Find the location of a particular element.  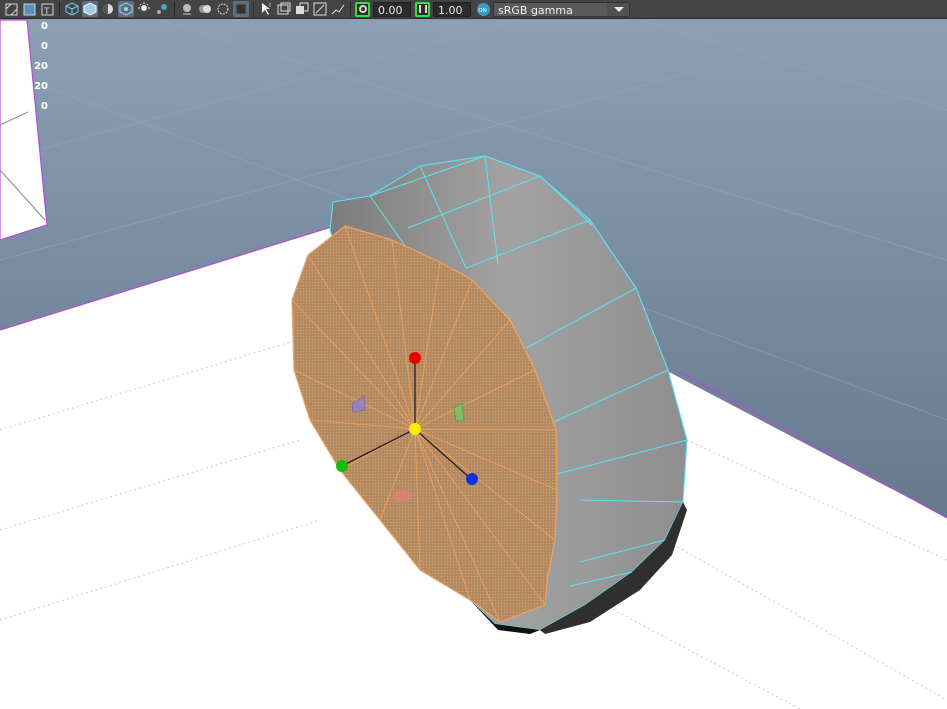

color-management-toggle: ON is located at coordinates (483, 9).